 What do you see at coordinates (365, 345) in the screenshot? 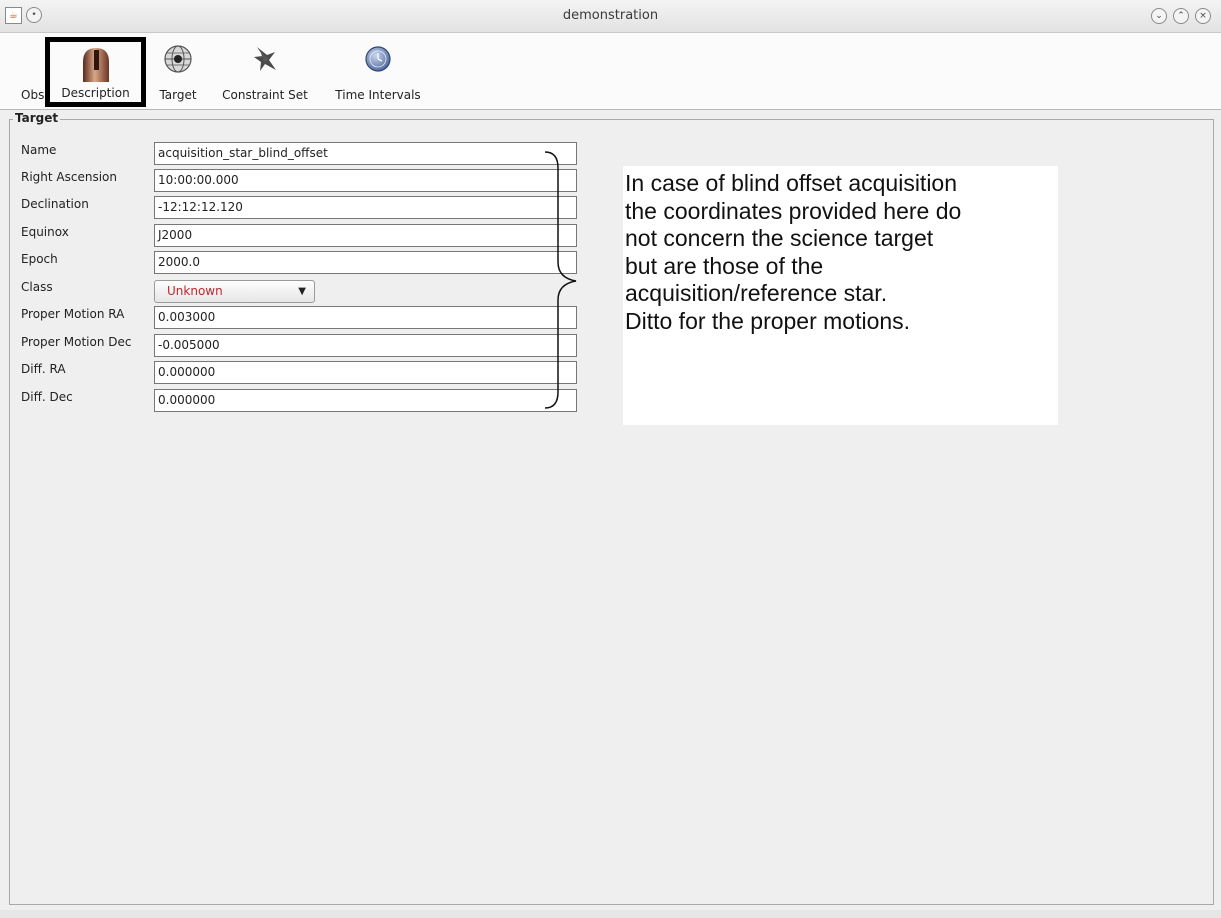
I see `proper-motion-dec-field: -0.005000` at bounding box center [365, 345].